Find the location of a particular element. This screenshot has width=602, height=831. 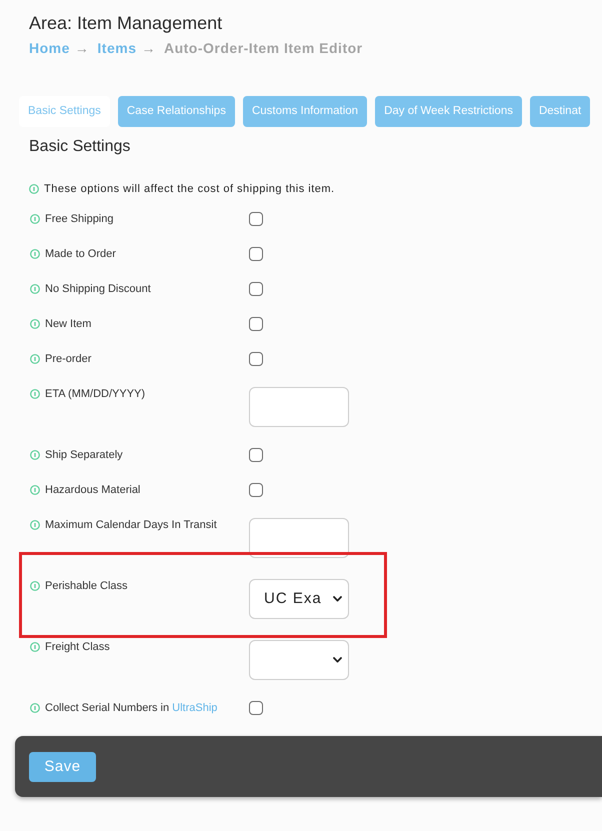

info-note: These options will affect the cost of shipping this item. is located at coordinates (189, 189).